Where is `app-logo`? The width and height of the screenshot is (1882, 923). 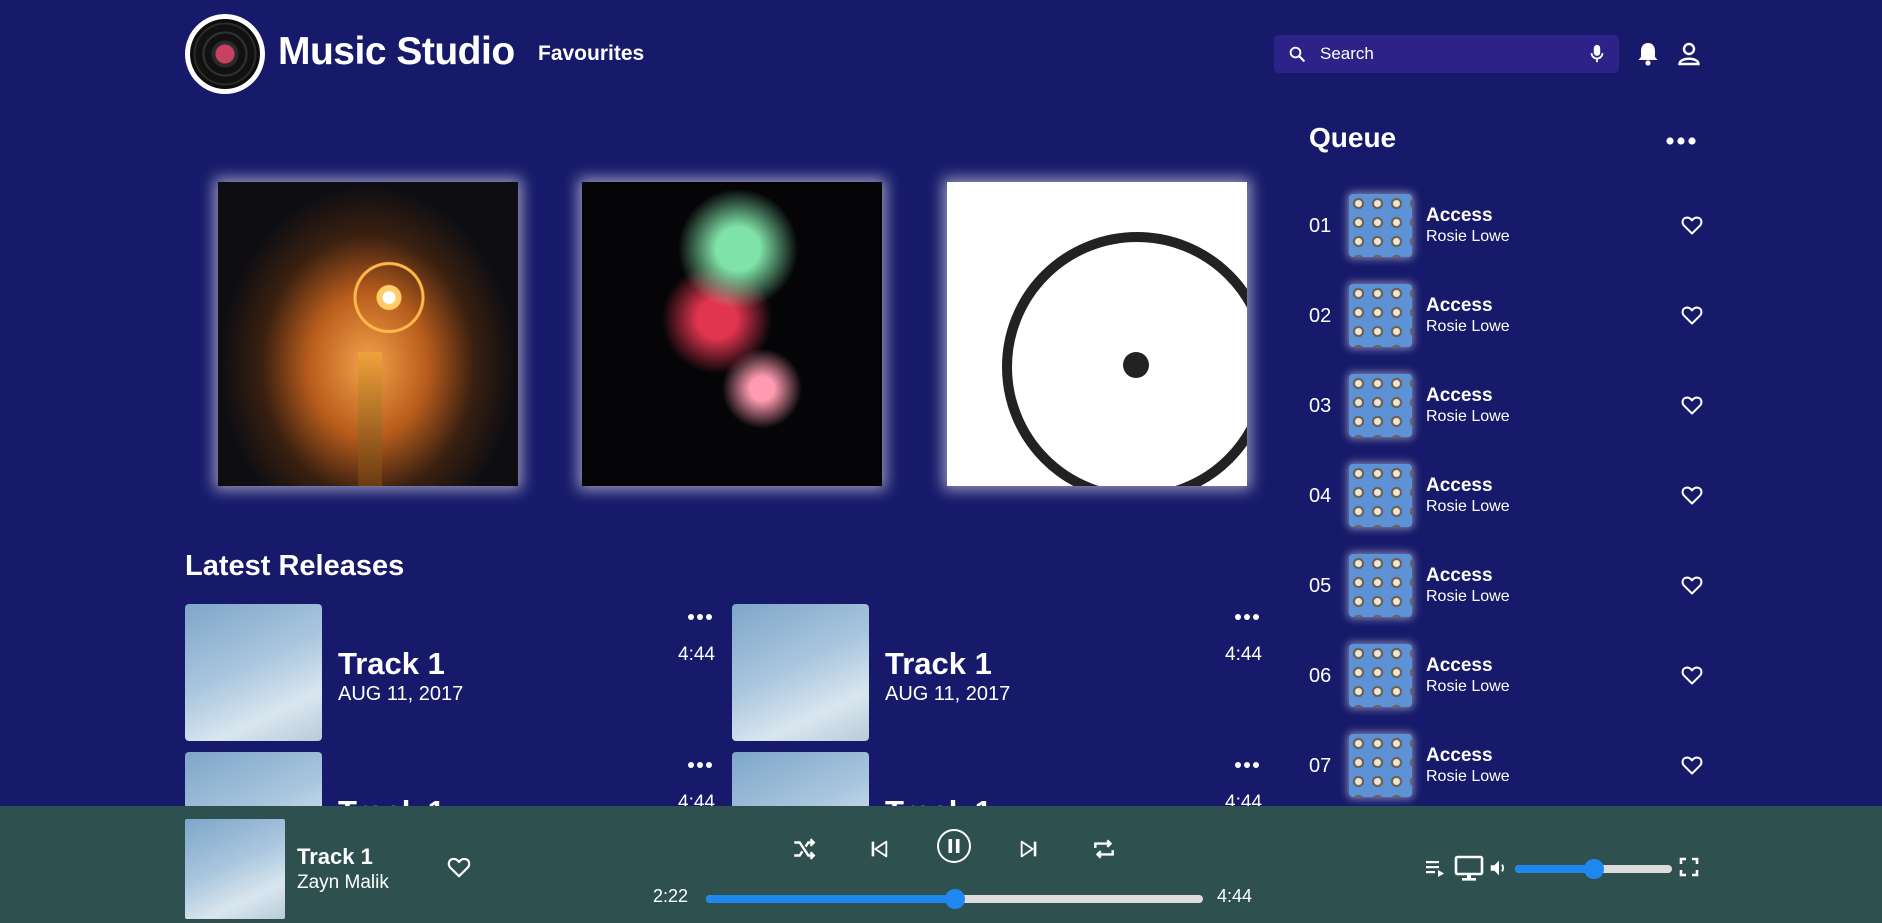
app-logo is located at coordinates (225, 54).